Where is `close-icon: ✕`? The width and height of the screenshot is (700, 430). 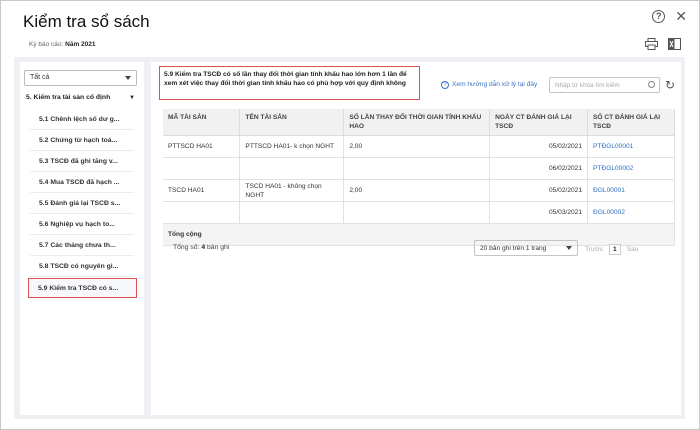
close-icon: ✕ is located at coordinates (681, 16).